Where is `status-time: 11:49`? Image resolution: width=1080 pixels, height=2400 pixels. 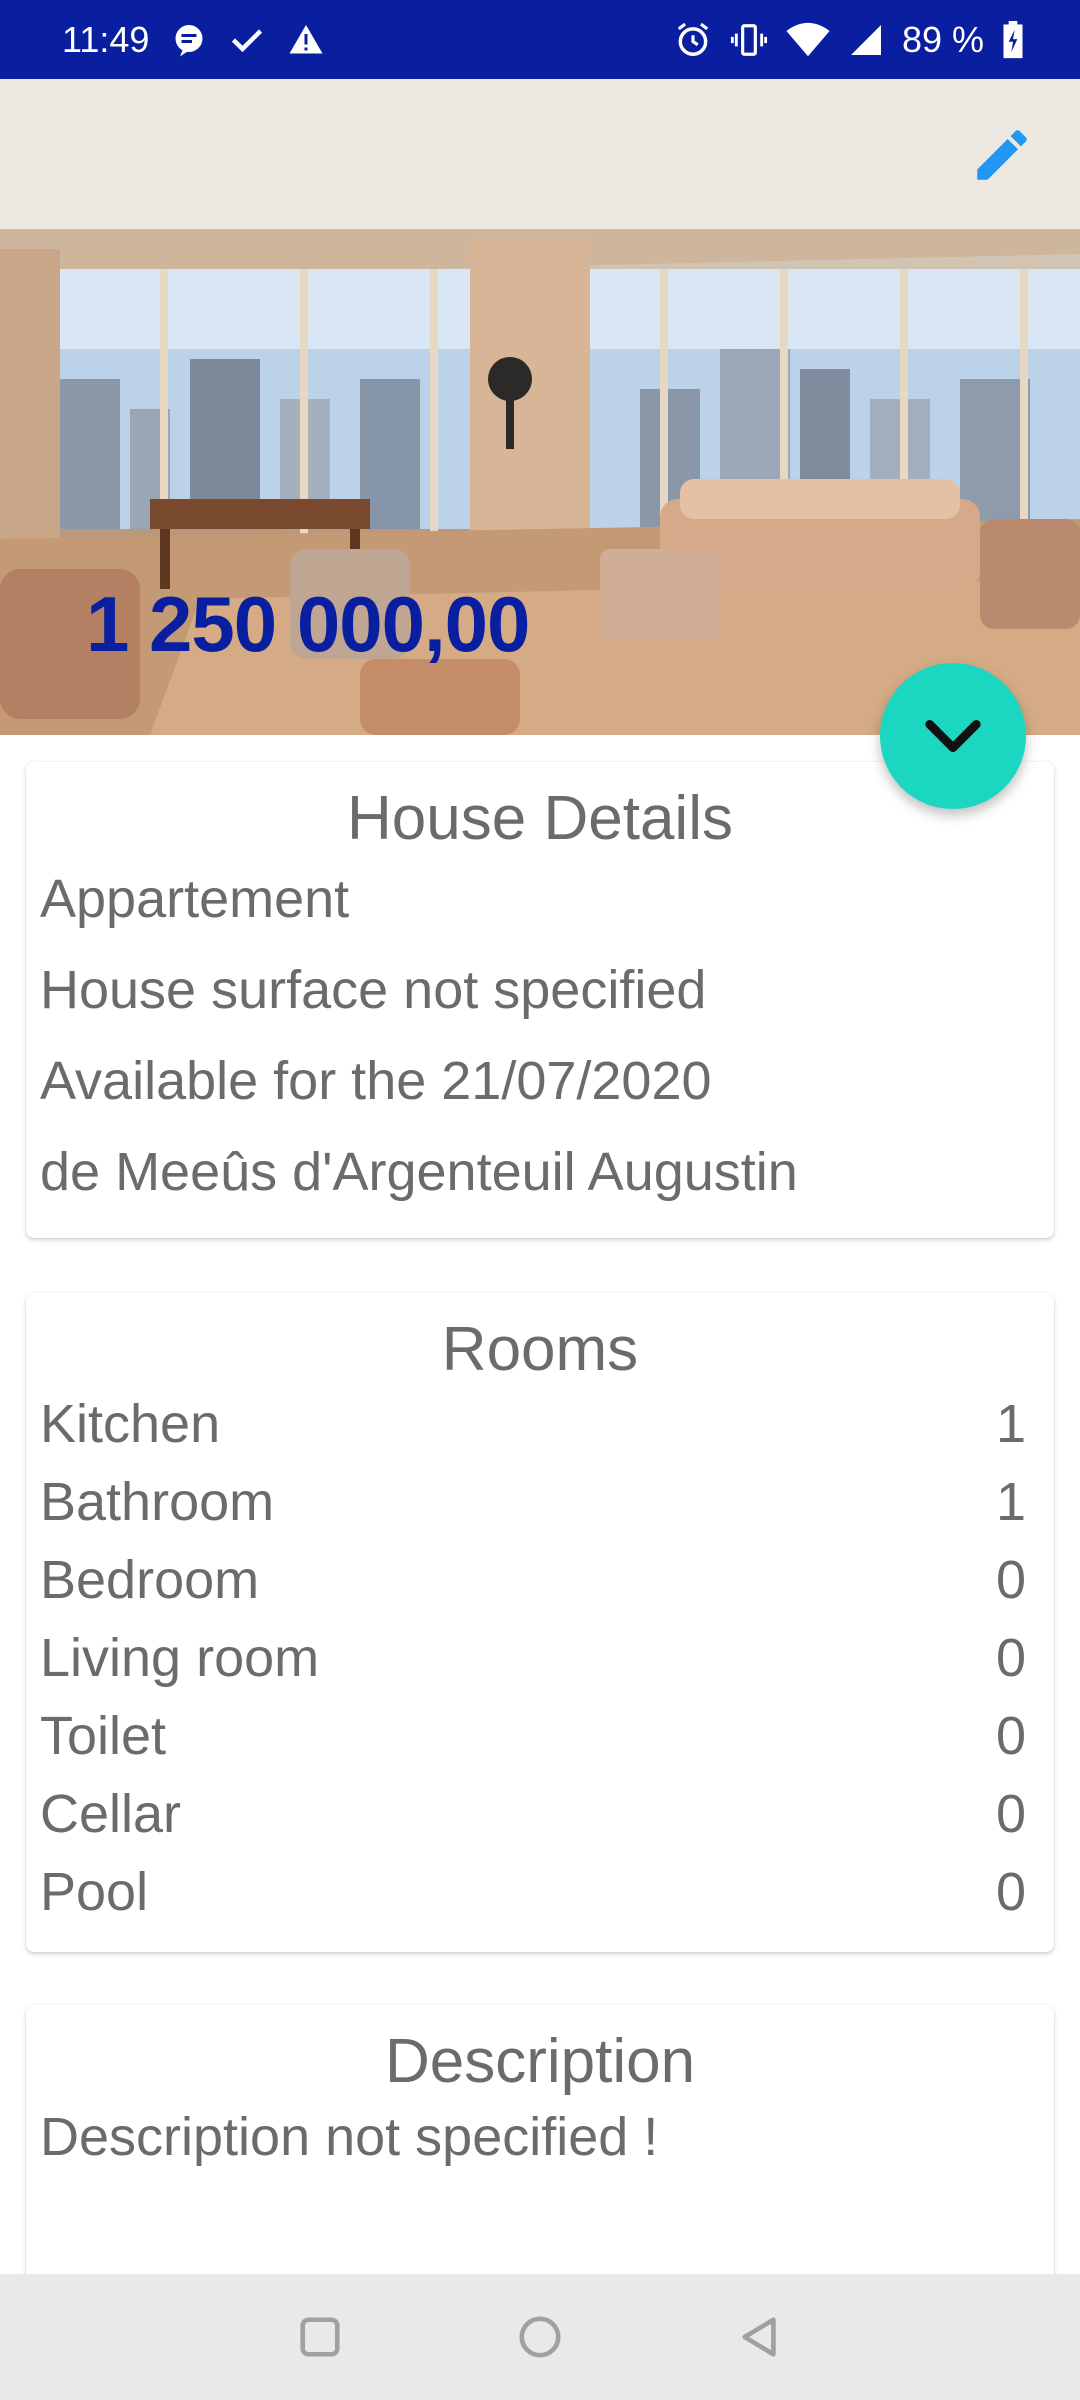
status-time: 11:49 is located at coordinates (106, 39).